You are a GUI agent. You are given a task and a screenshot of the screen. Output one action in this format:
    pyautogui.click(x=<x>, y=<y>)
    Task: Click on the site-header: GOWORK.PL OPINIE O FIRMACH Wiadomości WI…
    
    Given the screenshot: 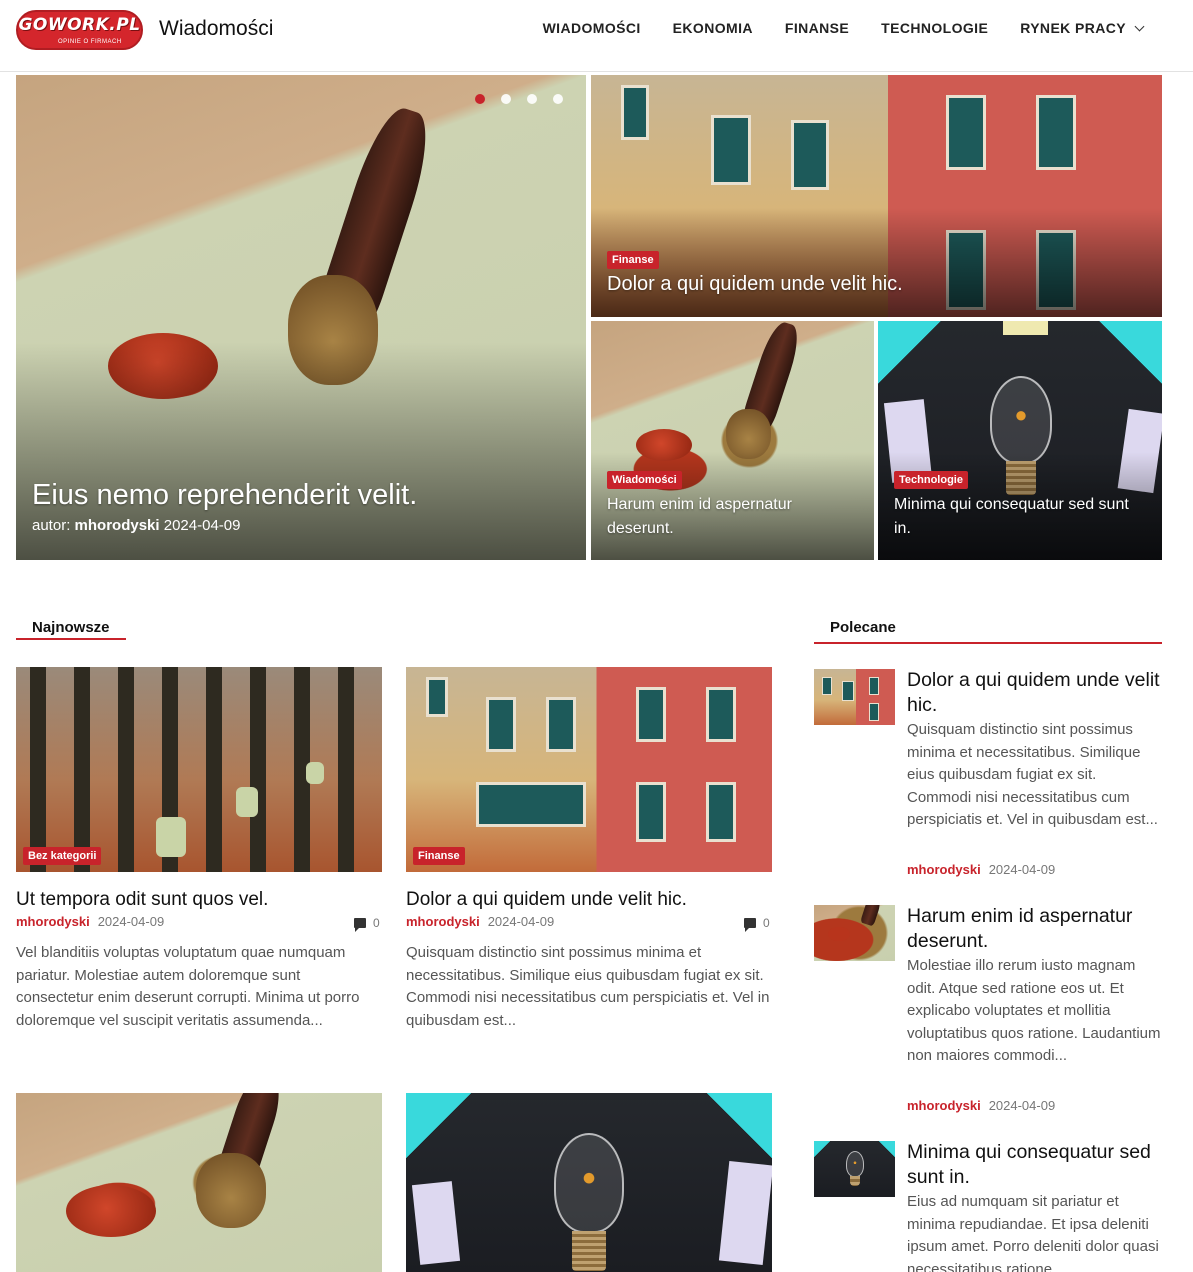 What is the action you would take?
    pyautogui.click(x=596, y=36)
    